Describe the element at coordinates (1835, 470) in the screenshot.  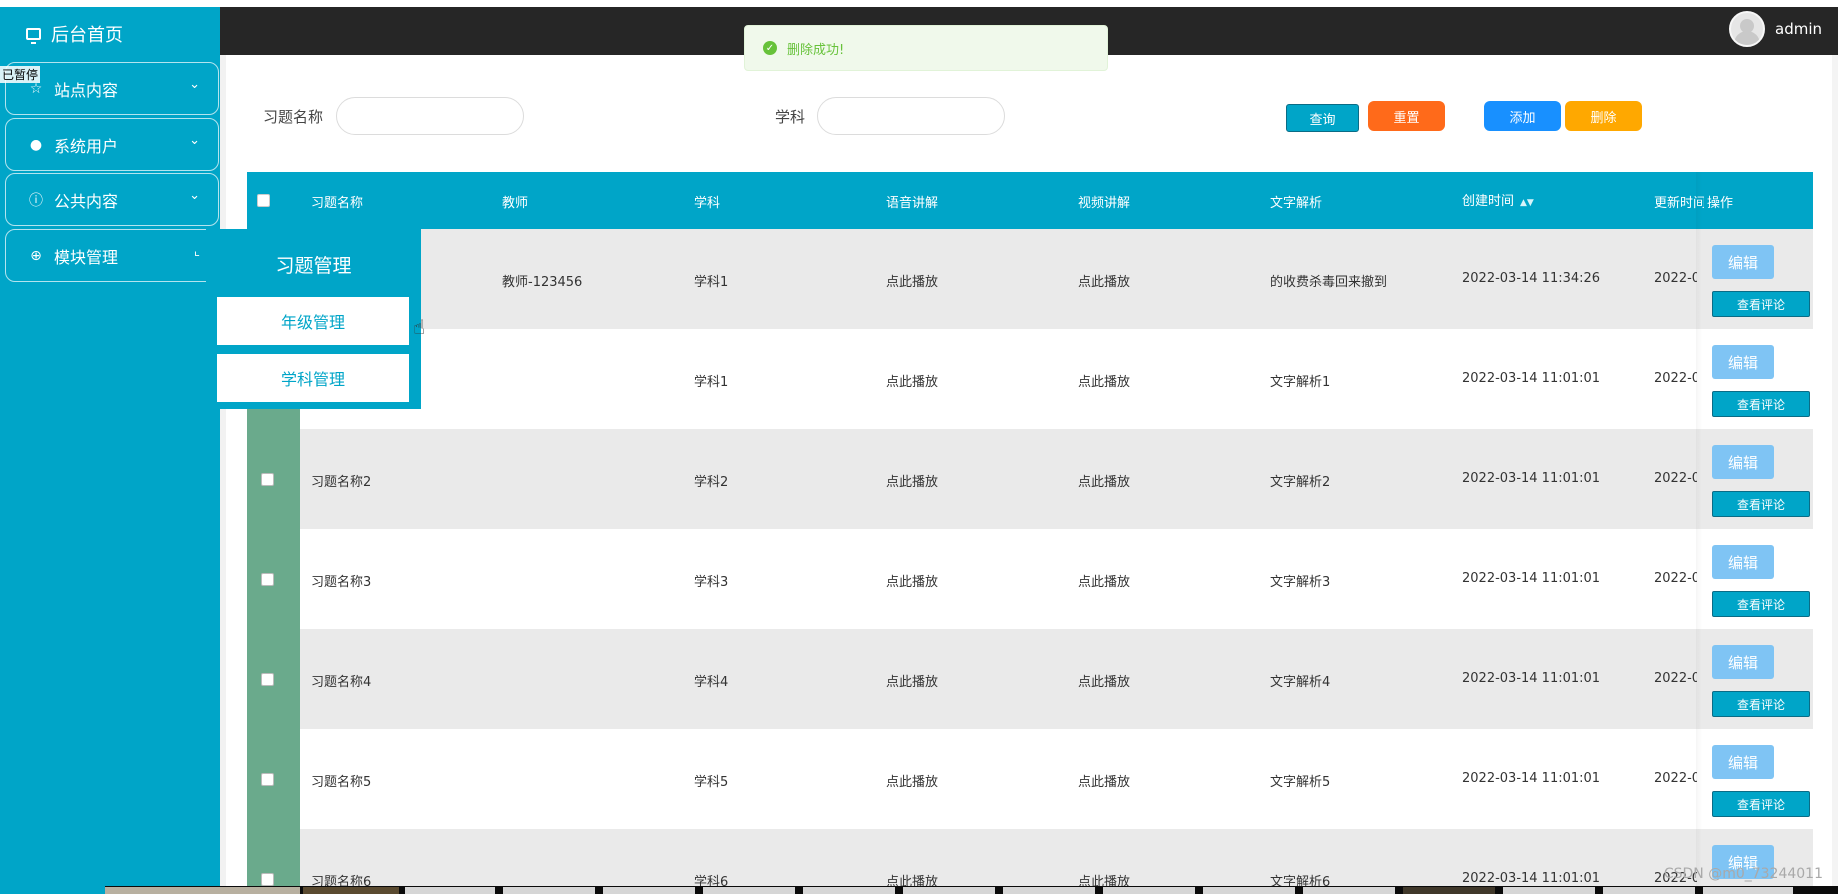
I see `scrollbar` at that location.